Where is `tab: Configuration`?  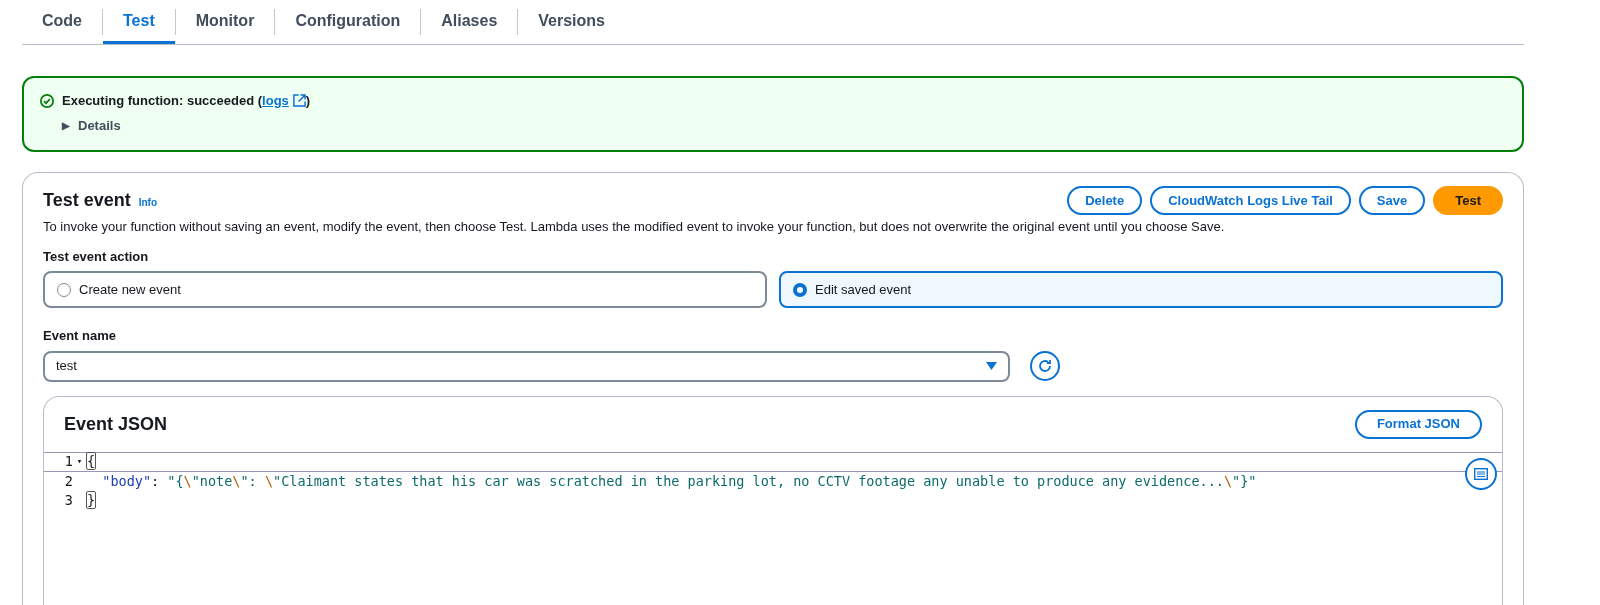
tab: Configuration is located at coordinates (348, 22).